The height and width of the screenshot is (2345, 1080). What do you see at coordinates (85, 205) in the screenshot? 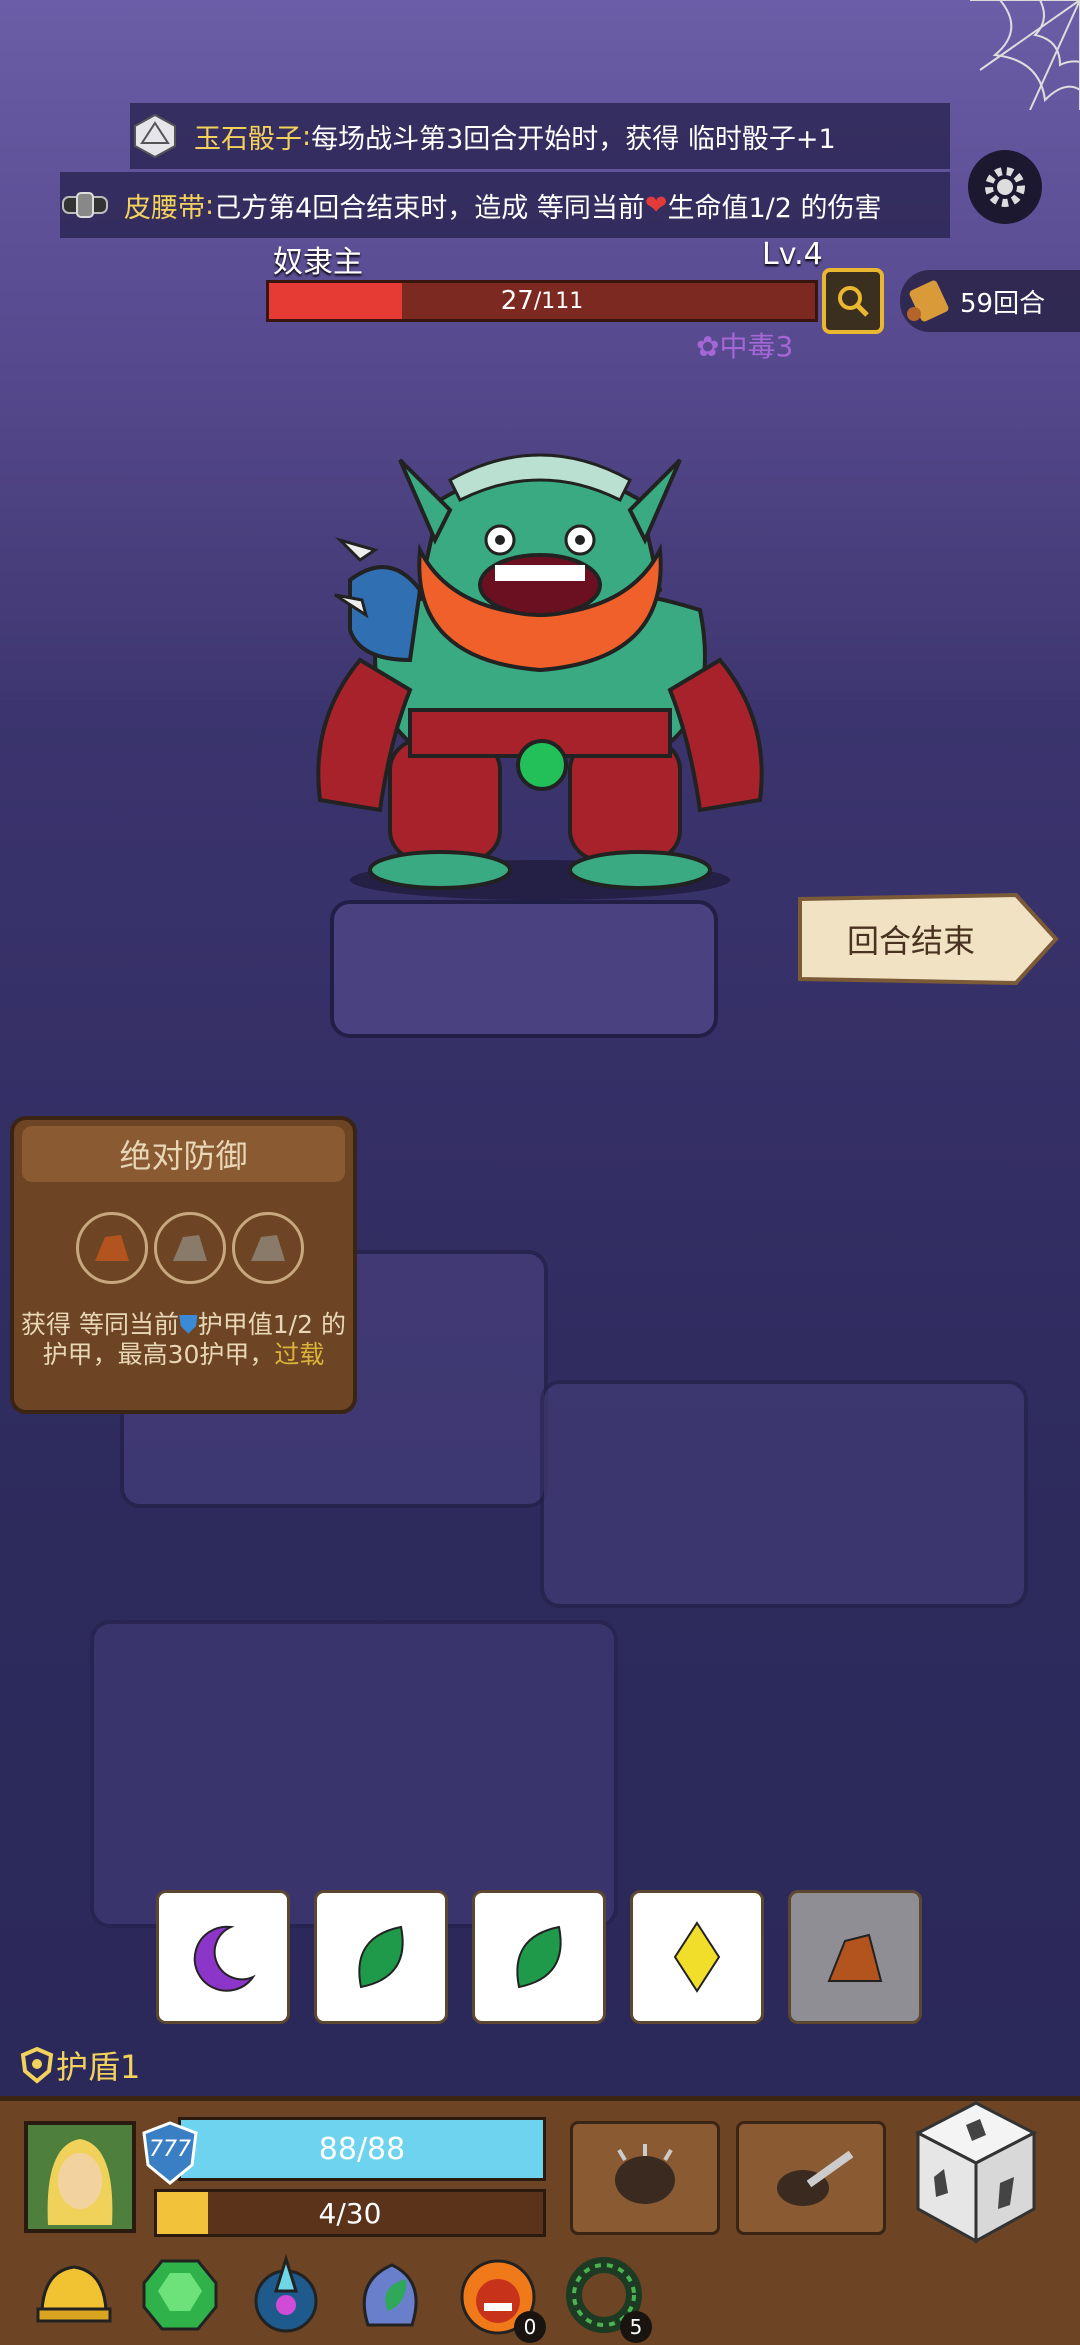
I see `belt-icon` at bounding box center [85, 205].